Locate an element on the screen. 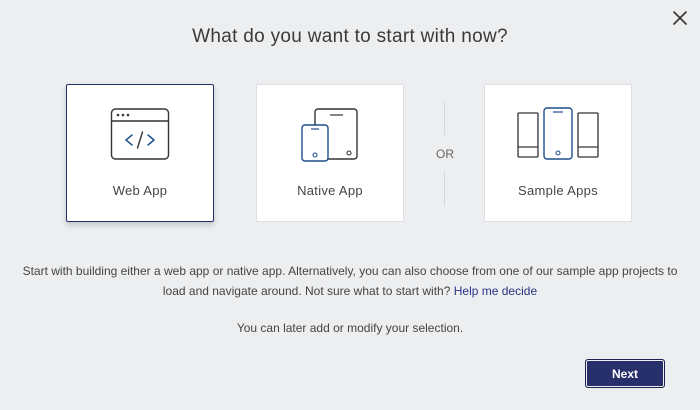 Image resolution: width=700 pixels, height=410 pixels. native-app-card: Native App is located at coordinates (330, 153).